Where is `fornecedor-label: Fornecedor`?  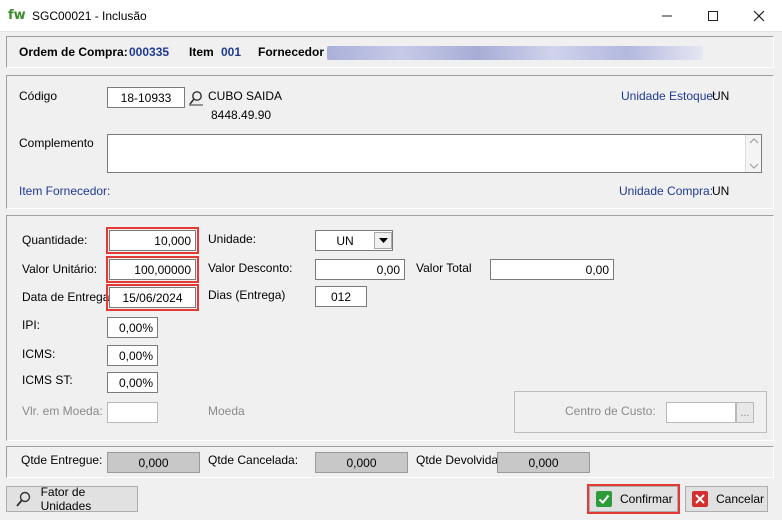 fornecedor-label: Fornecedor is located at coordinates (291, 52).